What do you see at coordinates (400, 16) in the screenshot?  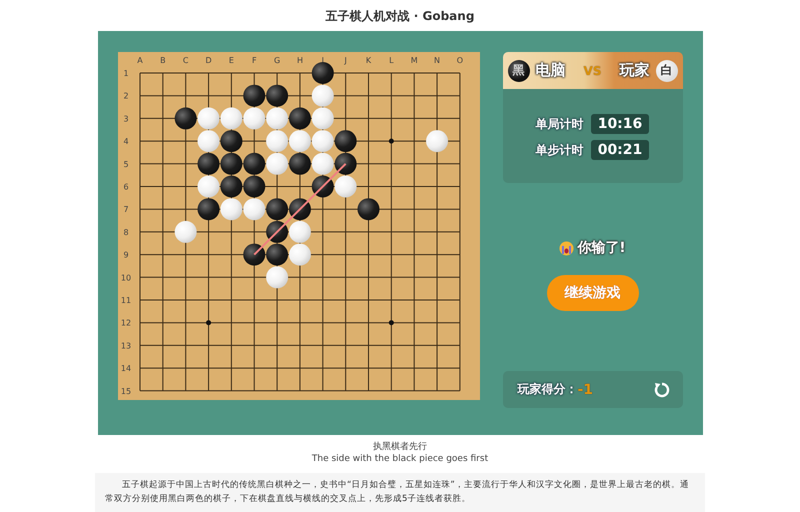 I see `page-title: 五子棋人机对战 · Gobang` at bounding box center [400, 16].